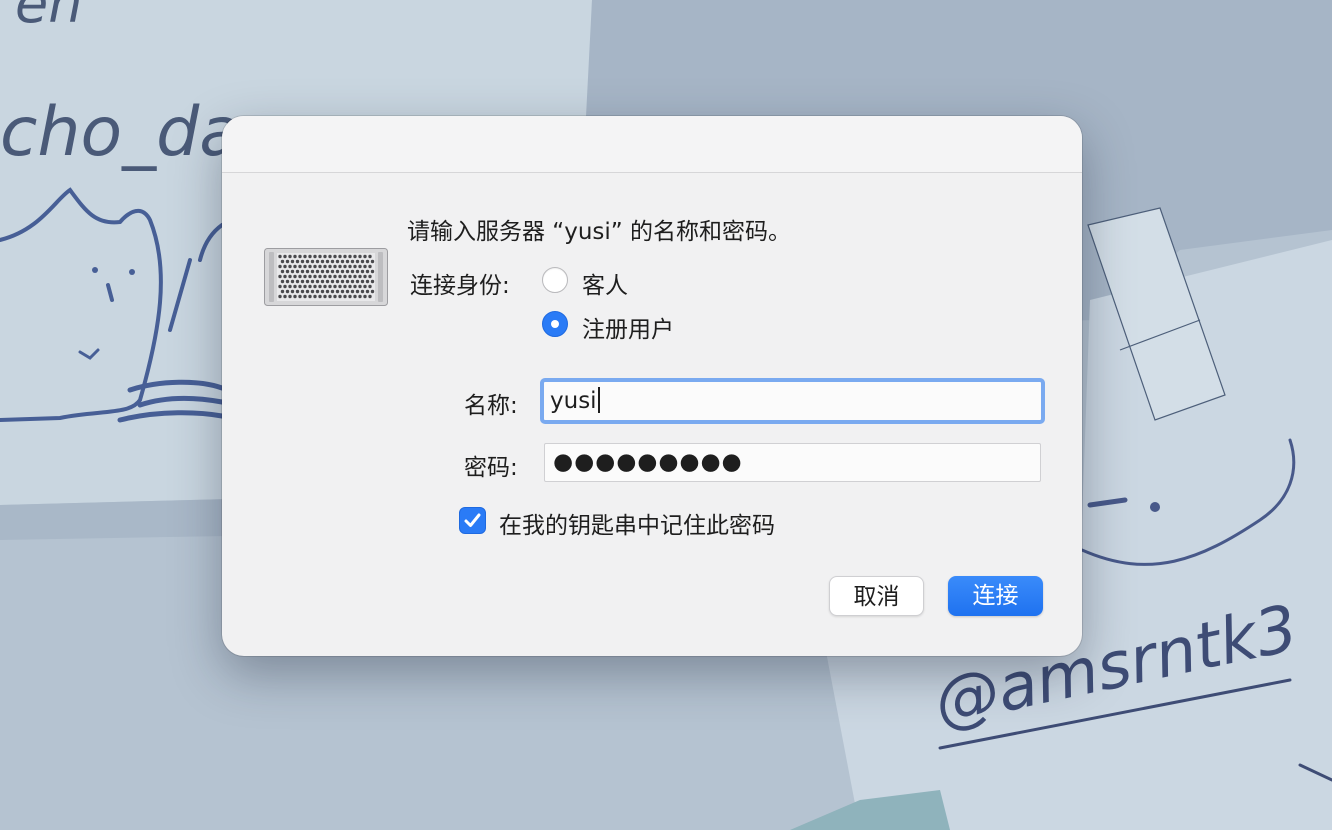 This screenshot has width=1332, height=830. What do you see at coordinates (491, 468) in the screenshot?
I see `password-label: 密码:` at bounding box center [491, 468].